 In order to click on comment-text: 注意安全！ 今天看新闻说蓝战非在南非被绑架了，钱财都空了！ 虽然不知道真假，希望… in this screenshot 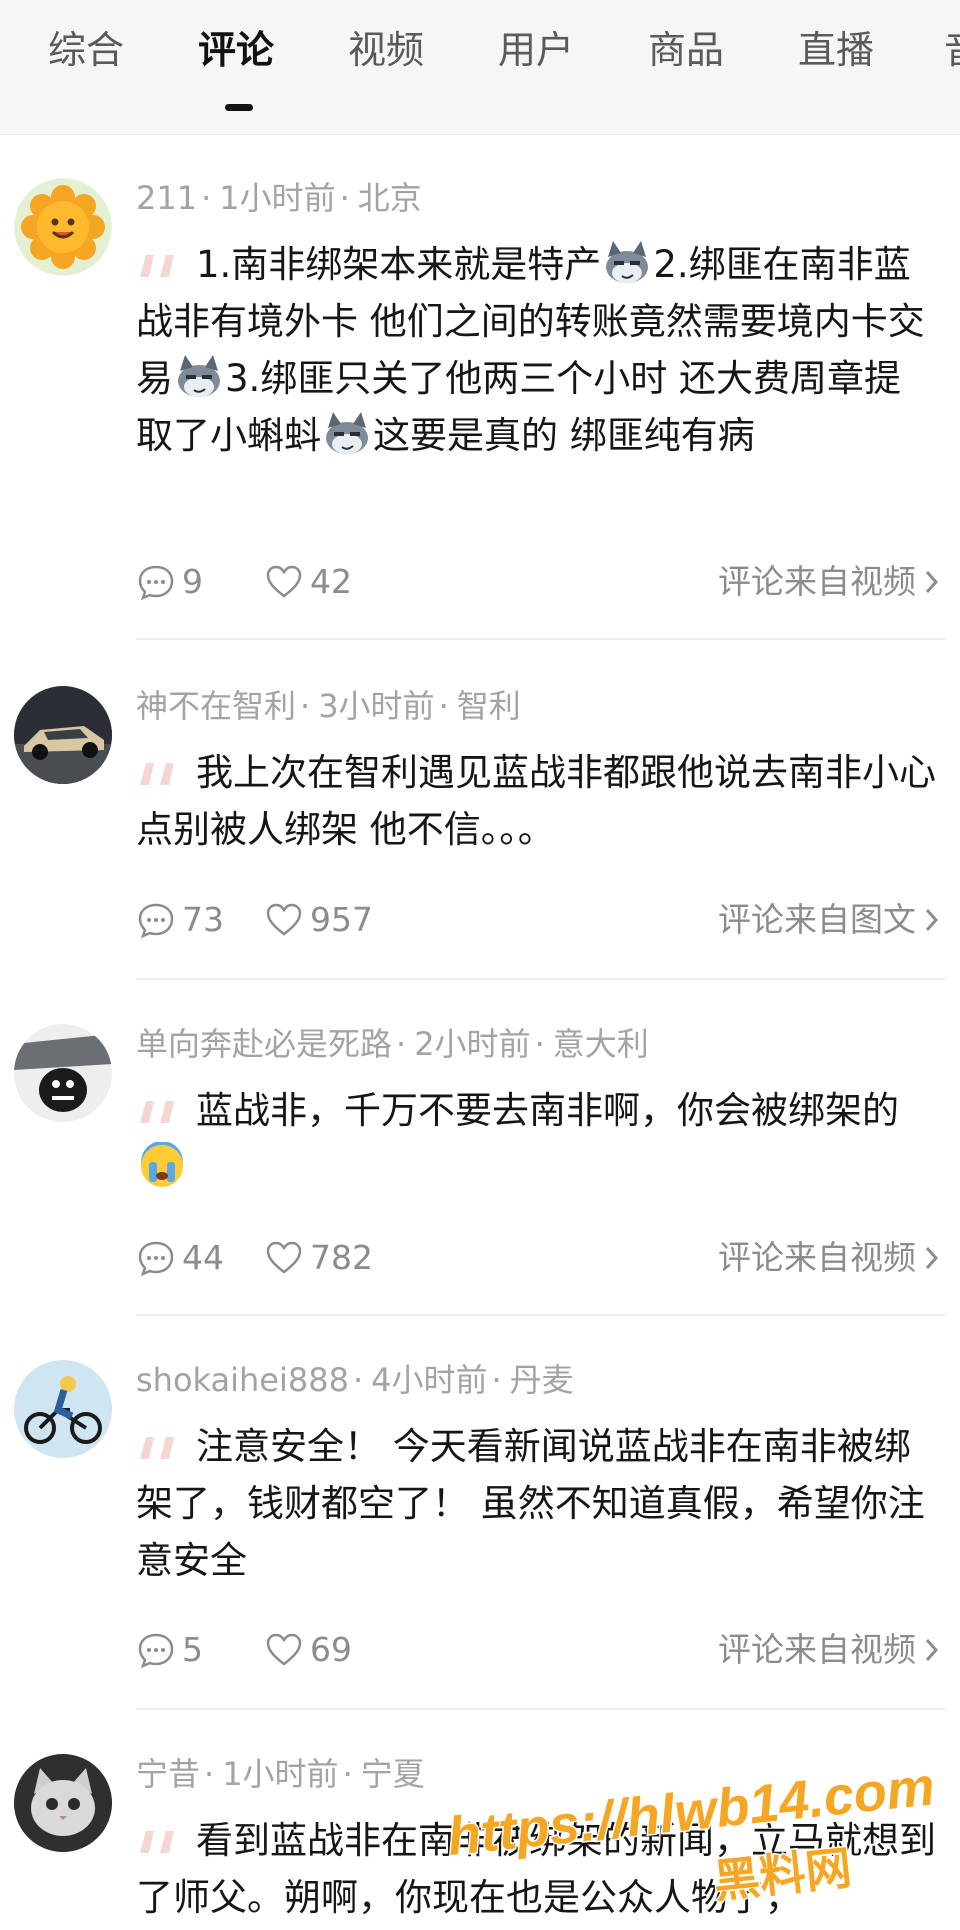, I will do `click(536, 1503)`.